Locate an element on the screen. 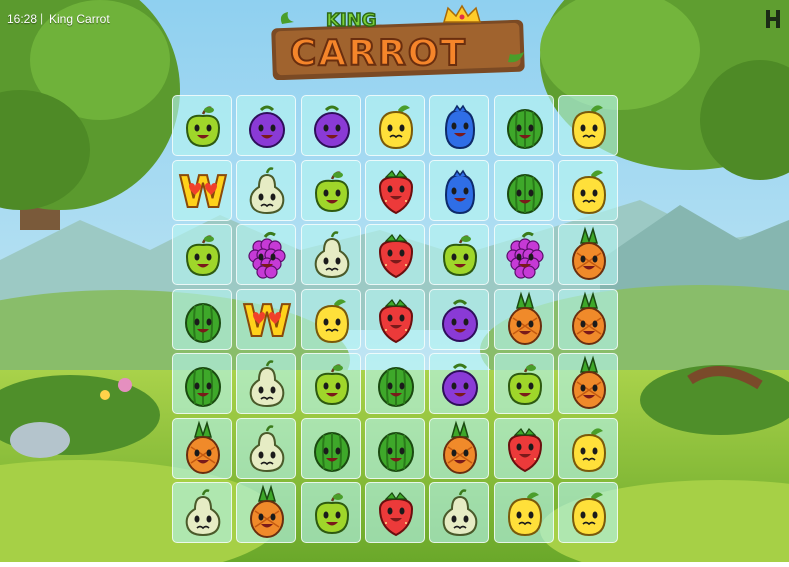 The height and width of the screenshot is (567, 789). svg-text: W is located at coordinates (267, 321).